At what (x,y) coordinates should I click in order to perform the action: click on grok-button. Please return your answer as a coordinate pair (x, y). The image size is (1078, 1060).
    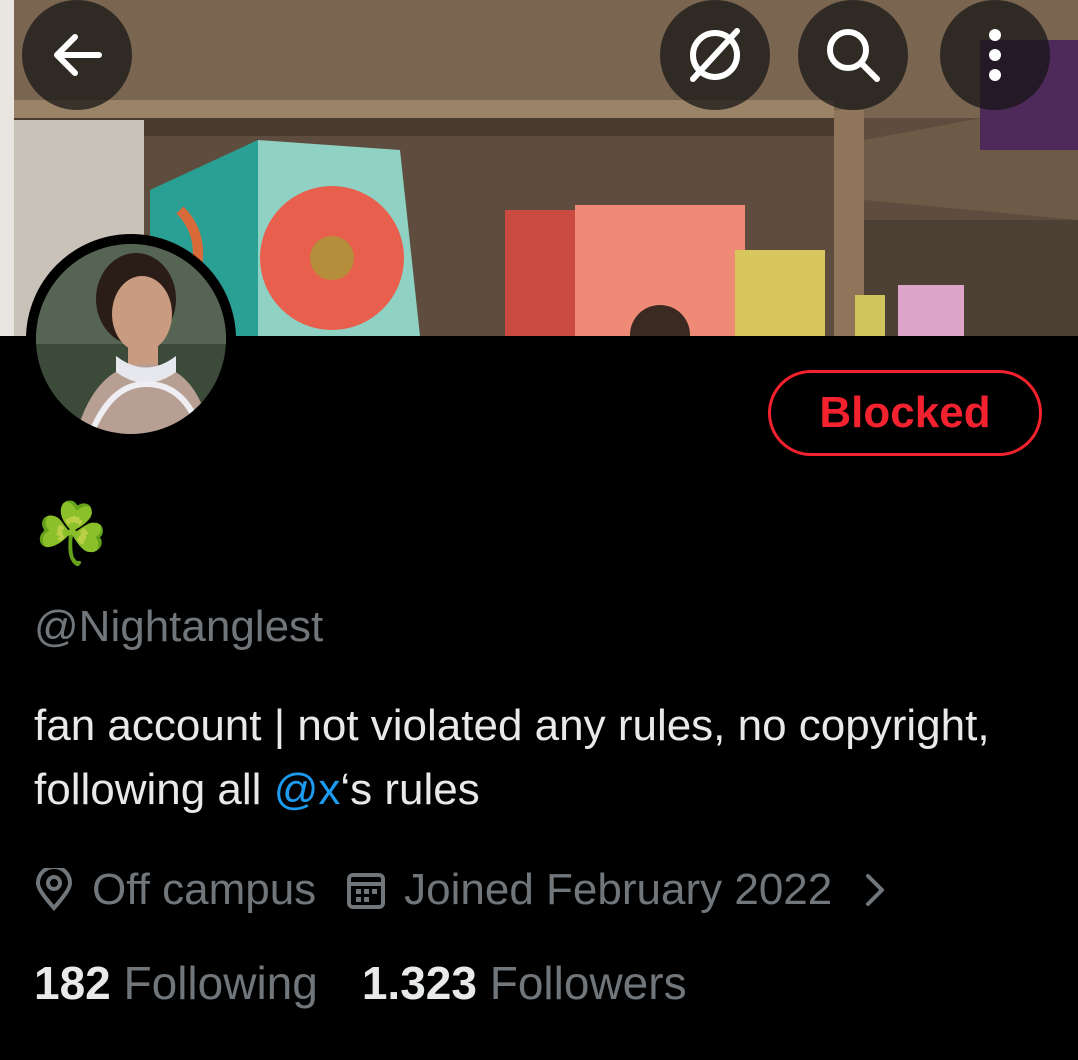
    Looking at the image, I should click on (715, 55).